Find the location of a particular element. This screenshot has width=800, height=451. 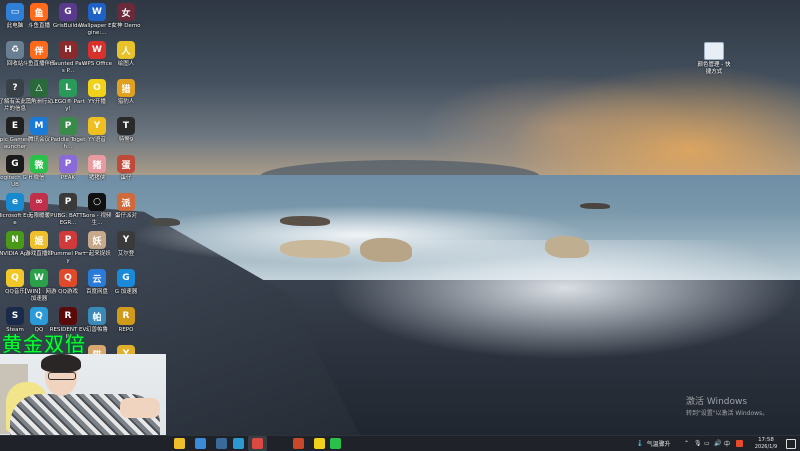

desktop-icon: G G 加速器 is located at coordinates (126, 282).